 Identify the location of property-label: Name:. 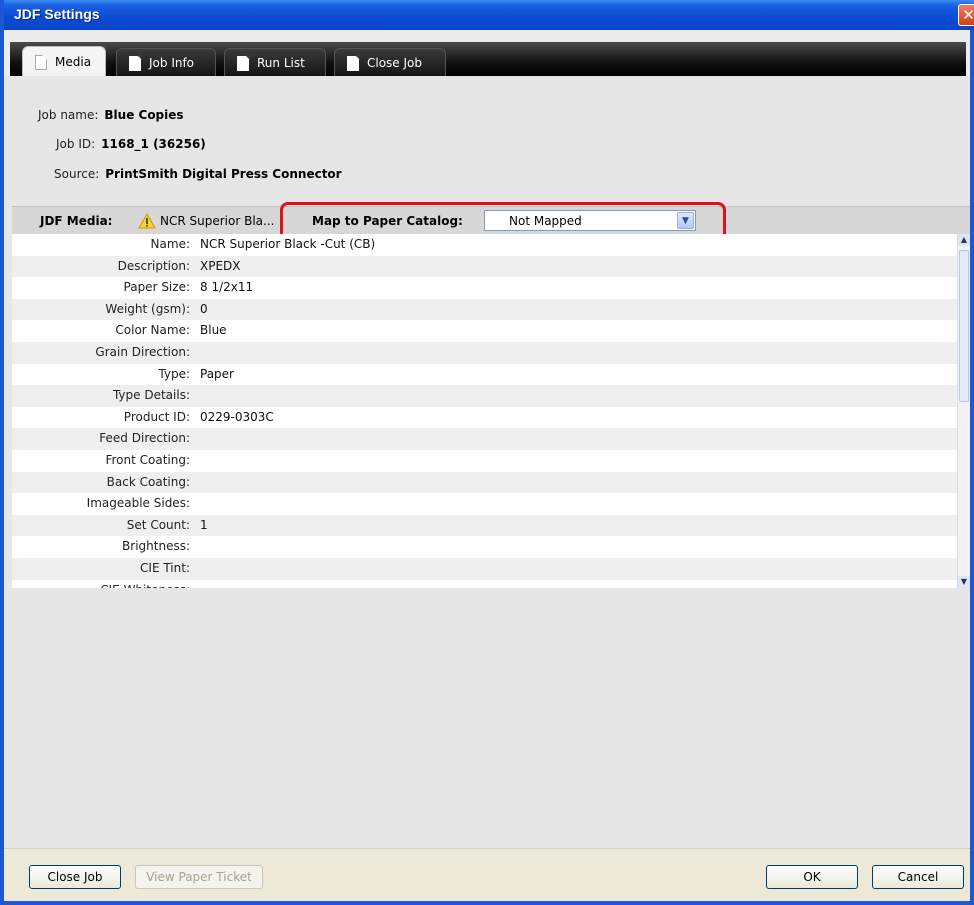
(170, 244).